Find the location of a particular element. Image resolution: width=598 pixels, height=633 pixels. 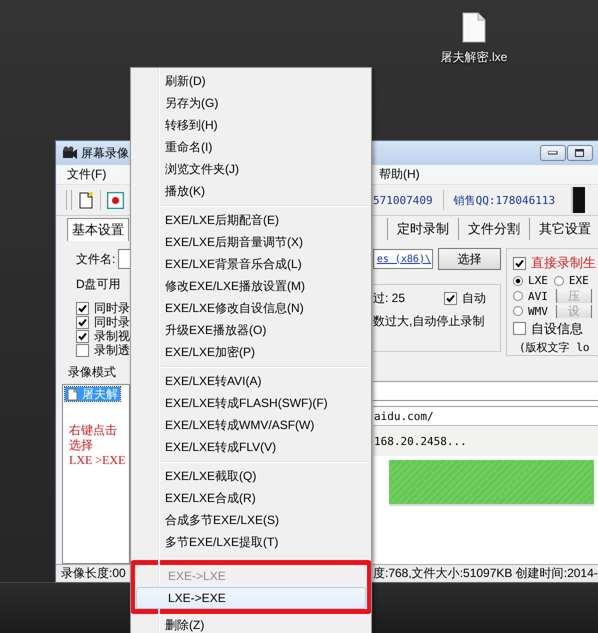

format-label: EXE is located at coordinates (578, 281).